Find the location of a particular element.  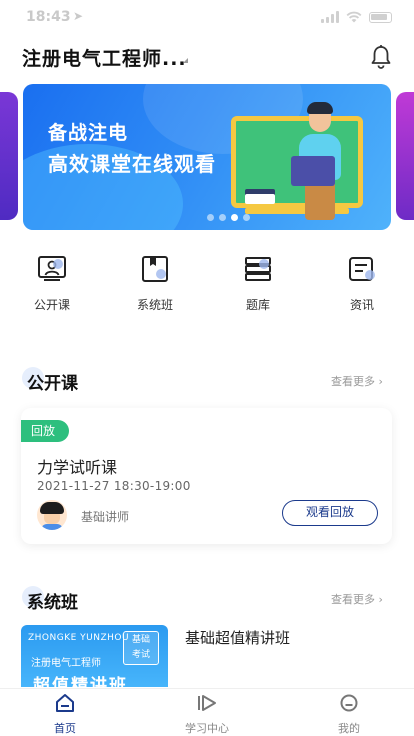

thumbnail-tag: 基础 考试 is located at coordinates (141, 648).